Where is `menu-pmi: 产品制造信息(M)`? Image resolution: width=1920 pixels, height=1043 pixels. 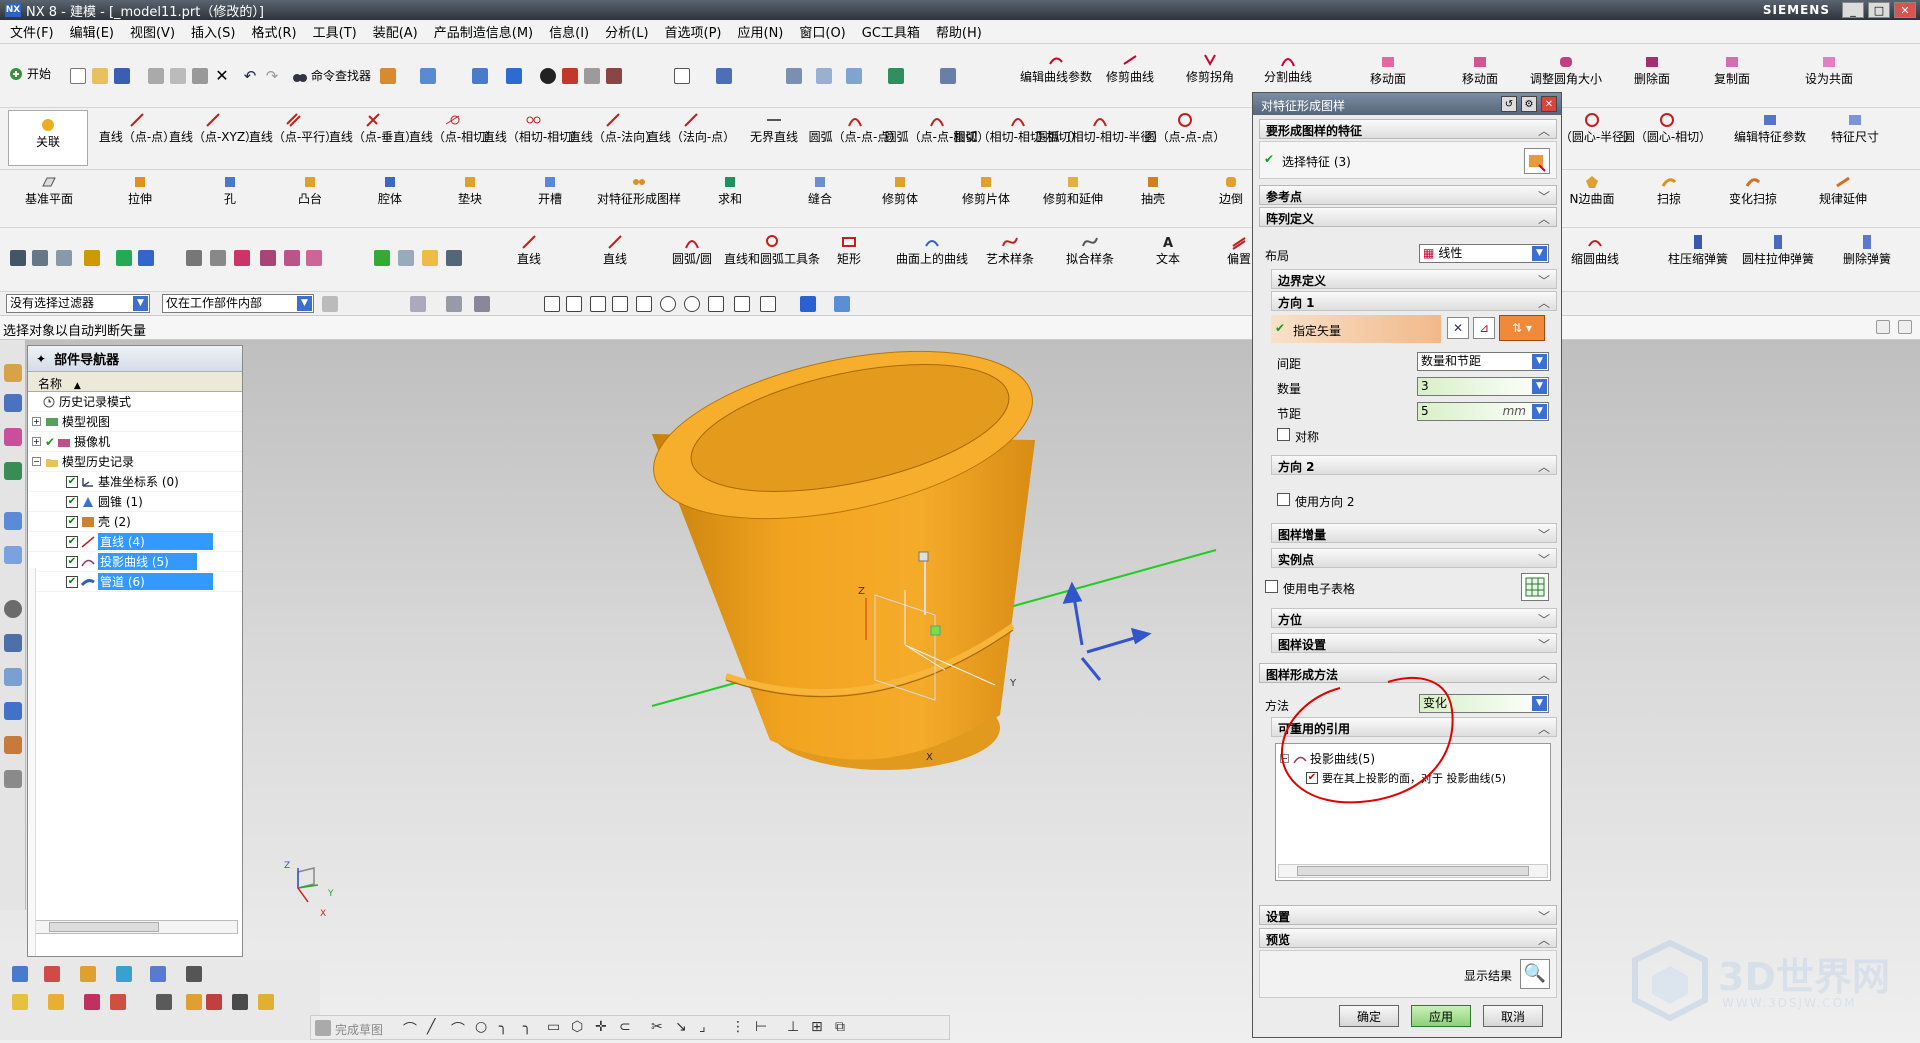
menu-pmi: 产品制造信息(M) is located at coordinates (483, 31).